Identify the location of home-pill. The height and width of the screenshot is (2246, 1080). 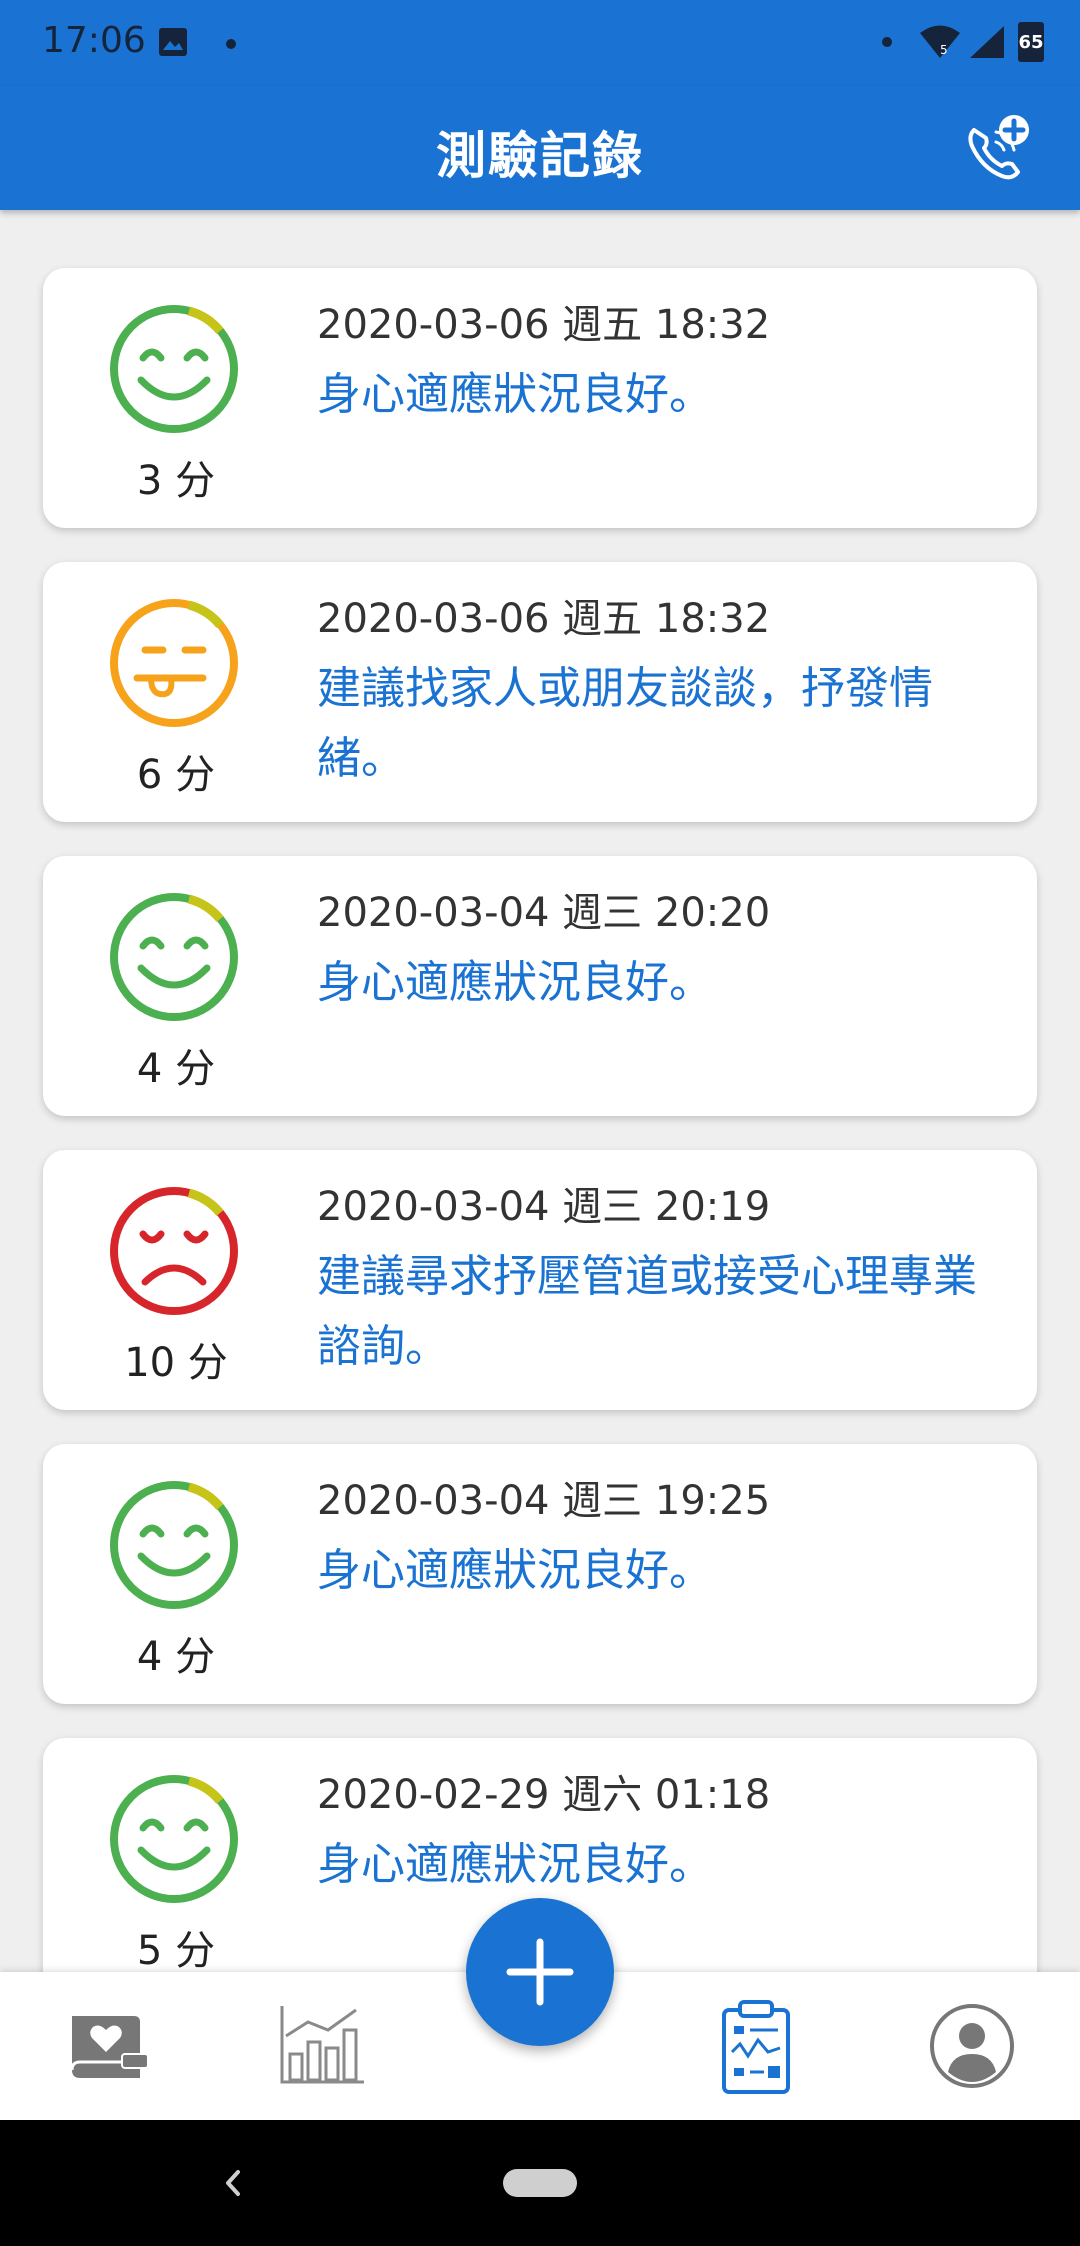
(540, 2183).